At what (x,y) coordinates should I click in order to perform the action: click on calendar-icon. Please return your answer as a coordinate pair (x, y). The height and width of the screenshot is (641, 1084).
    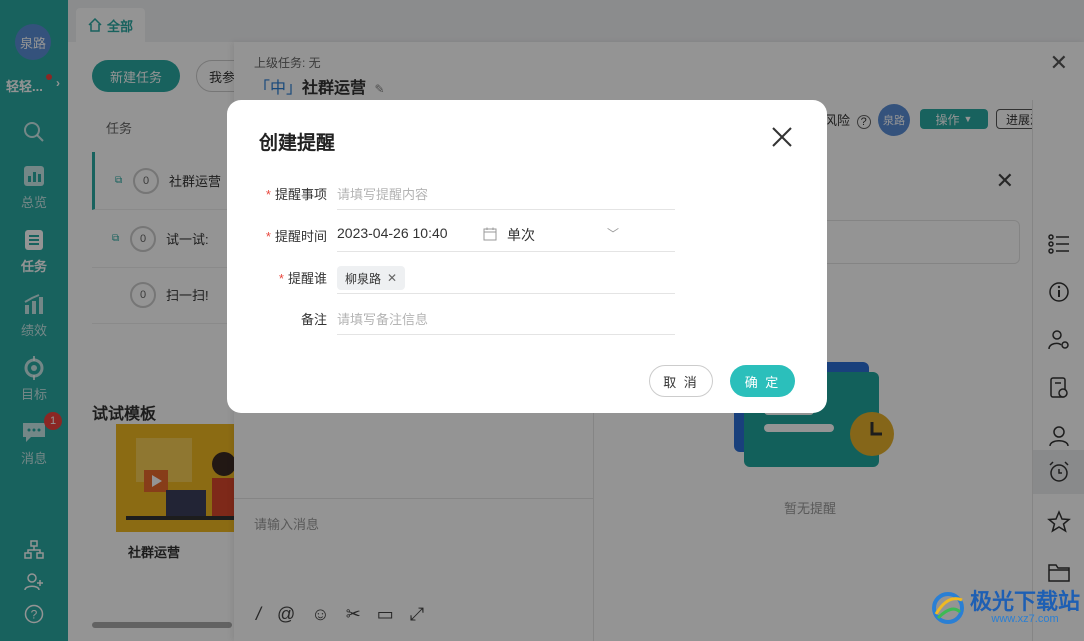
    Looking at the image, I should click on (490, 234).